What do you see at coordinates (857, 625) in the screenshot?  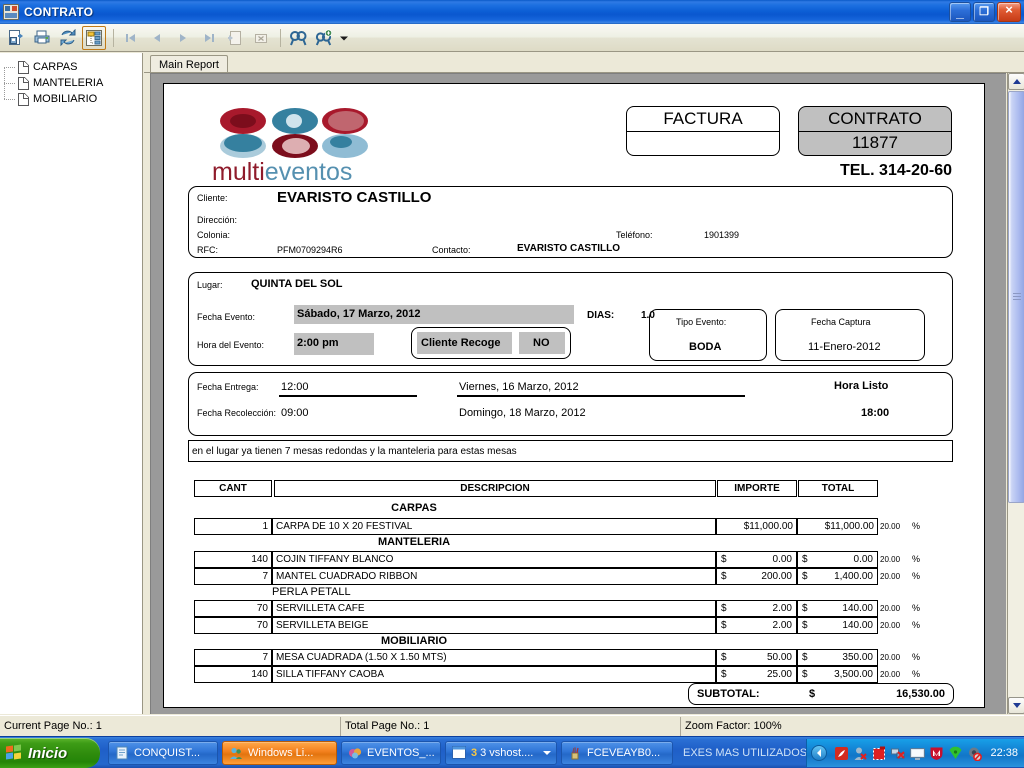 I see `row-total: 140.00` at bounding box center [857, 625].